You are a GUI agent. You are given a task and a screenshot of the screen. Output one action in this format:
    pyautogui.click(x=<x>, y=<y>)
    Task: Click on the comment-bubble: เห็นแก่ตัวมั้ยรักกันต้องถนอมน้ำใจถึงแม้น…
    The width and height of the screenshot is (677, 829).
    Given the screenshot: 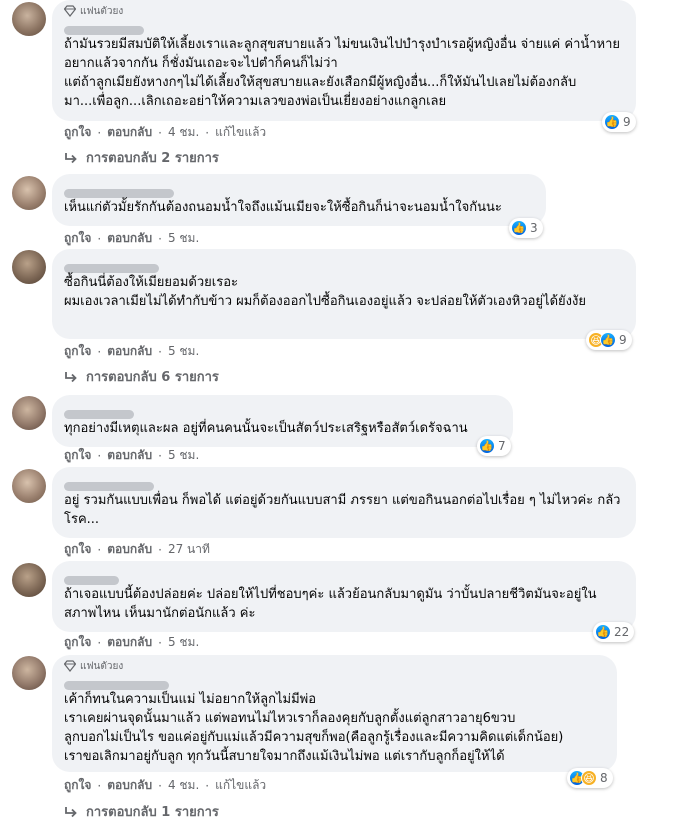 What is the action you would take?
    pyautogui.click(x=299, y=200)
    